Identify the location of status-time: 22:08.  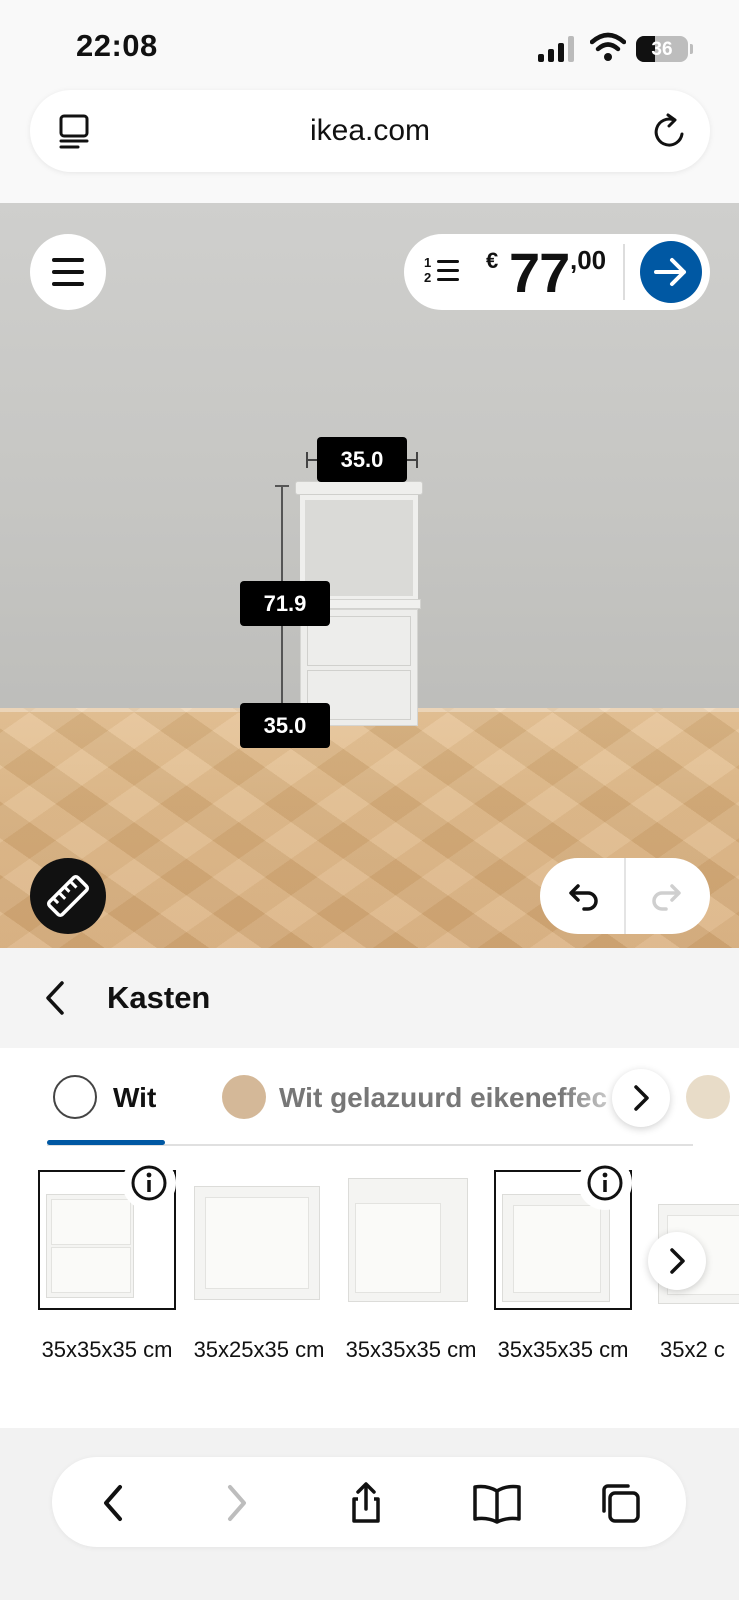
(117, 45).